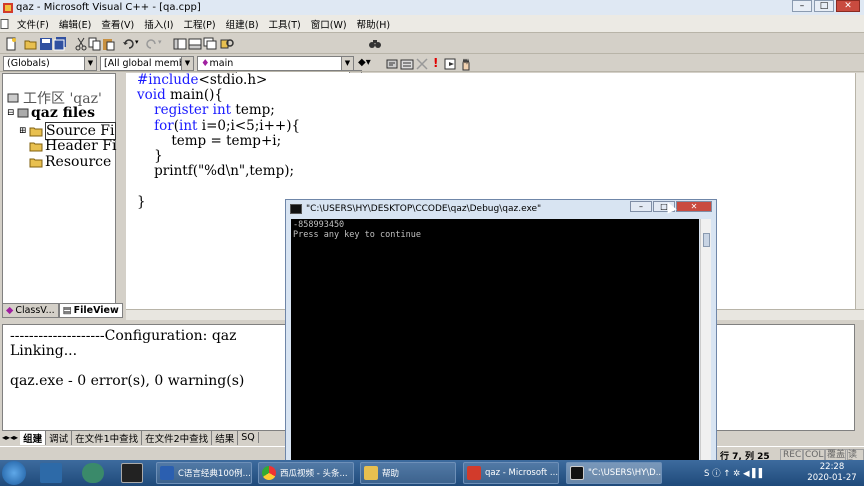 The height and width of the screenshot is (486, 864). What do you see at coordinates (109, 44) in the screenshot?
I see `paste-icon` at bounding box center [109, 44].